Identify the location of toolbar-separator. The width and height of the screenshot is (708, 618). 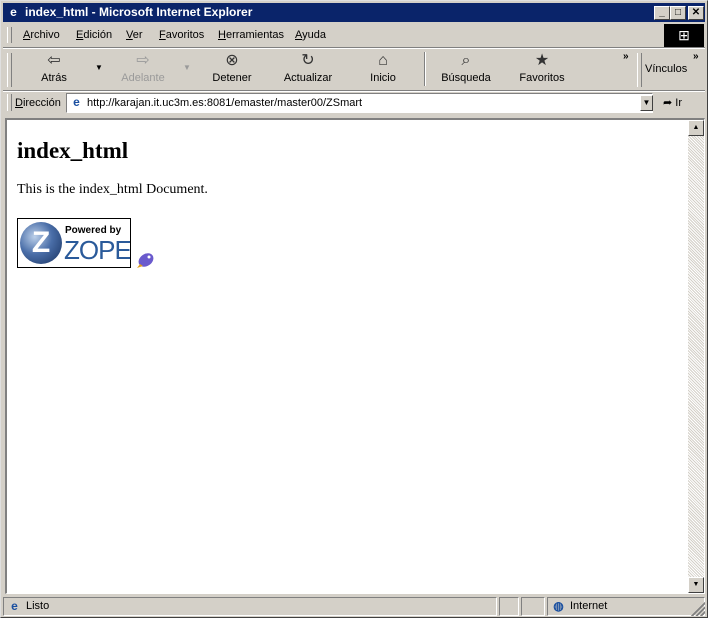
(425, 69).